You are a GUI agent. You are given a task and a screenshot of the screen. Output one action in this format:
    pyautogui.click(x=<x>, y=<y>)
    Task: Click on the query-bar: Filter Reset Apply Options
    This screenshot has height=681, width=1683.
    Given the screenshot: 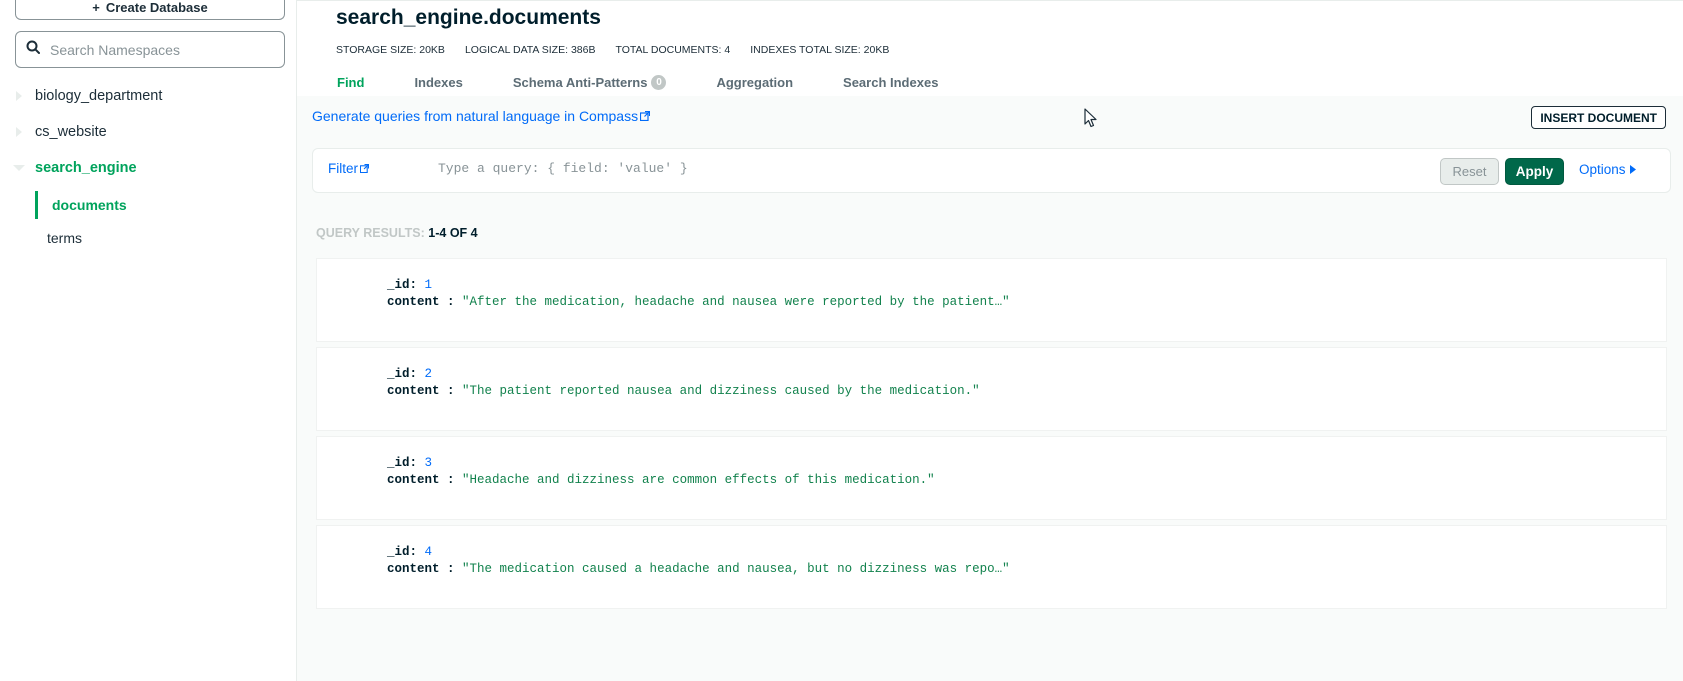 What is the action you would take?
    pyautogui.click(x=991, y=170)
    